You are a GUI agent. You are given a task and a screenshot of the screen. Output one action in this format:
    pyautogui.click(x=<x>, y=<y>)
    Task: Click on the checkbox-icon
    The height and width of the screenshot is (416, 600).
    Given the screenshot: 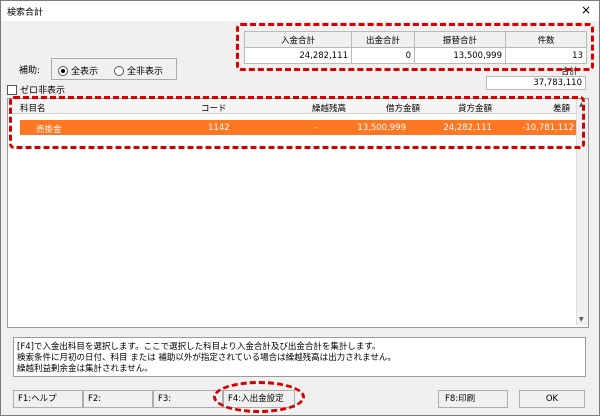 What is the action you would take?
    pyautogui.click(x=12, y=89)
    